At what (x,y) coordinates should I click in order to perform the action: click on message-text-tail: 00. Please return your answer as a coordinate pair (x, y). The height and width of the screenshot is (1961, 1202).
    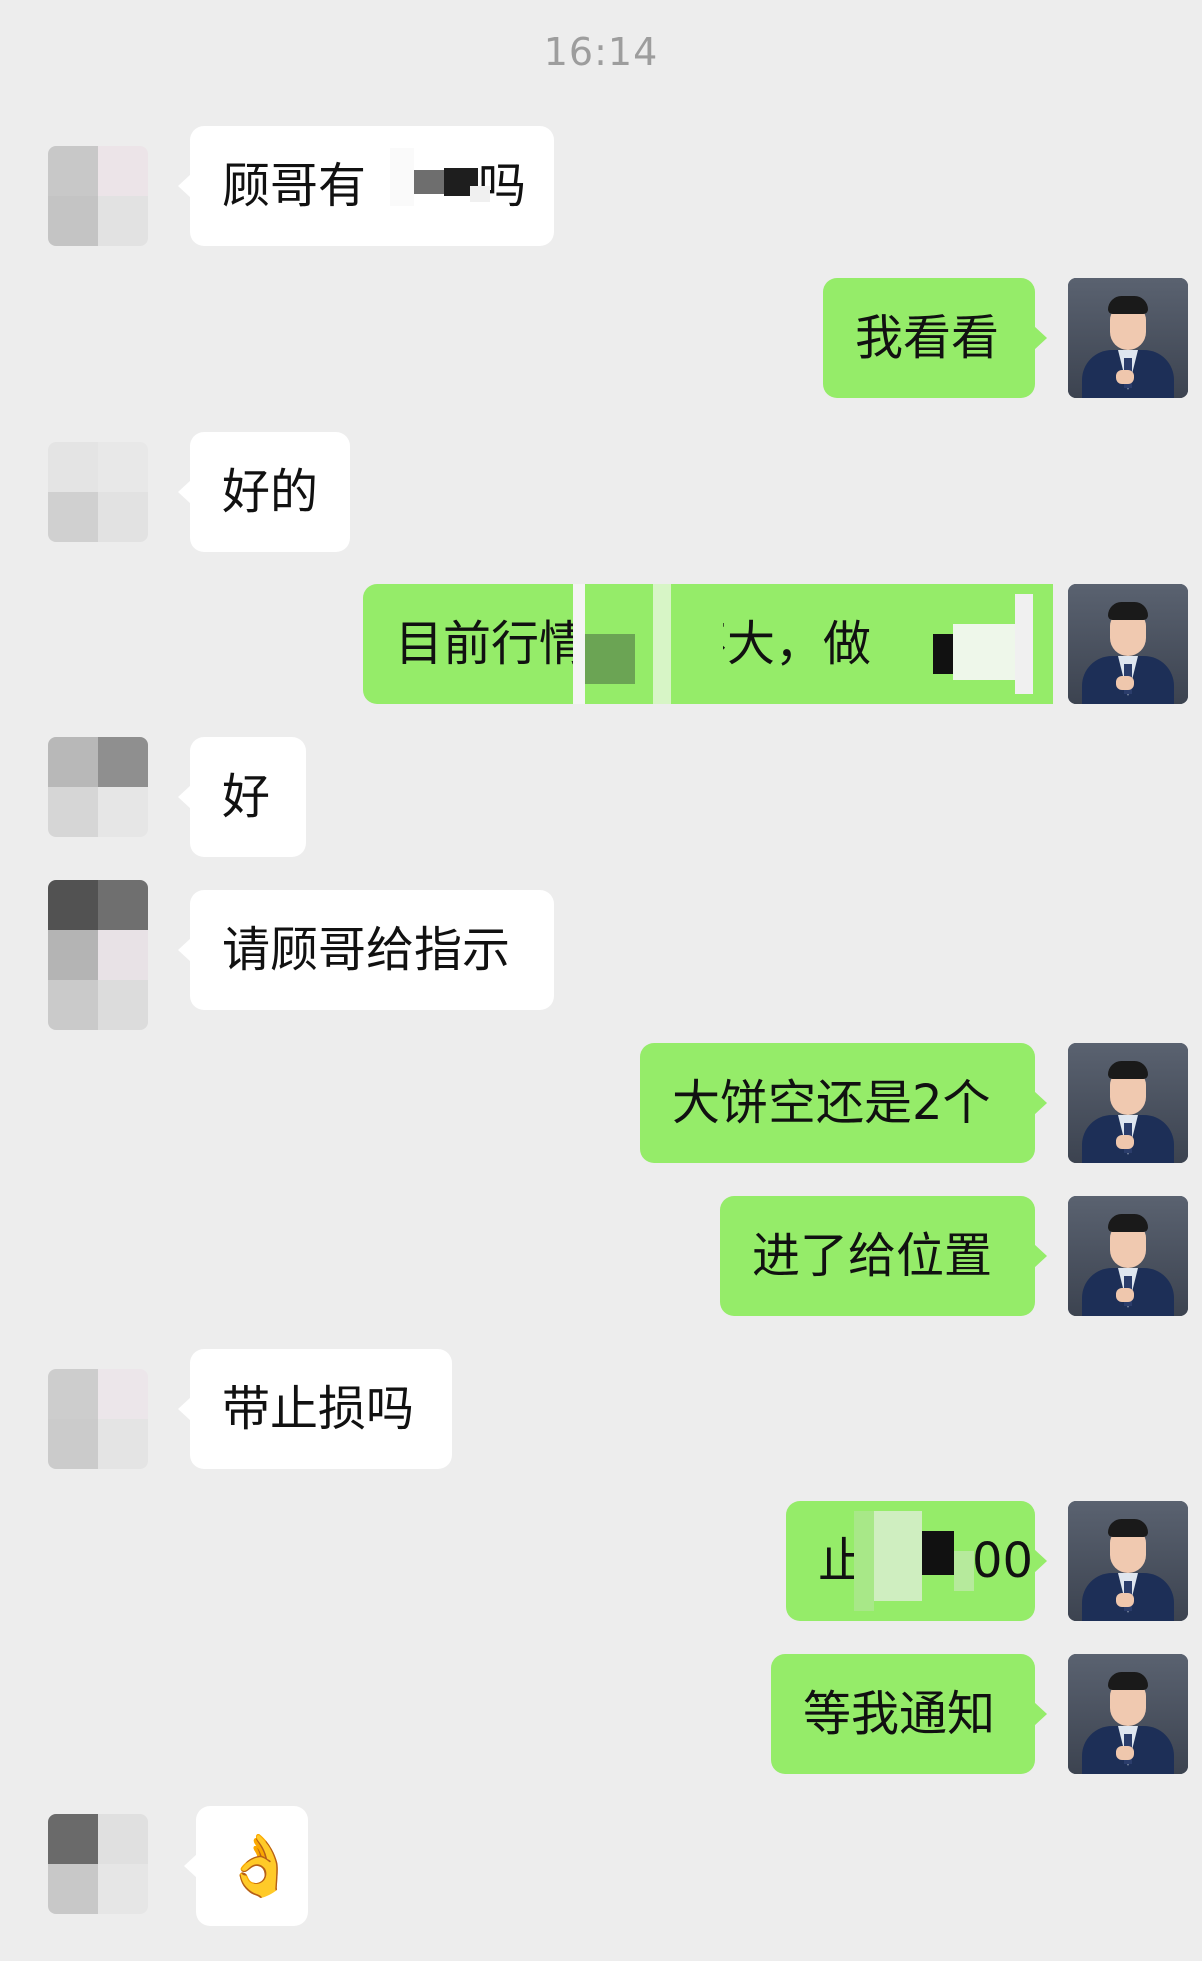
    Looking at the image, I should click on (1003, 1561).